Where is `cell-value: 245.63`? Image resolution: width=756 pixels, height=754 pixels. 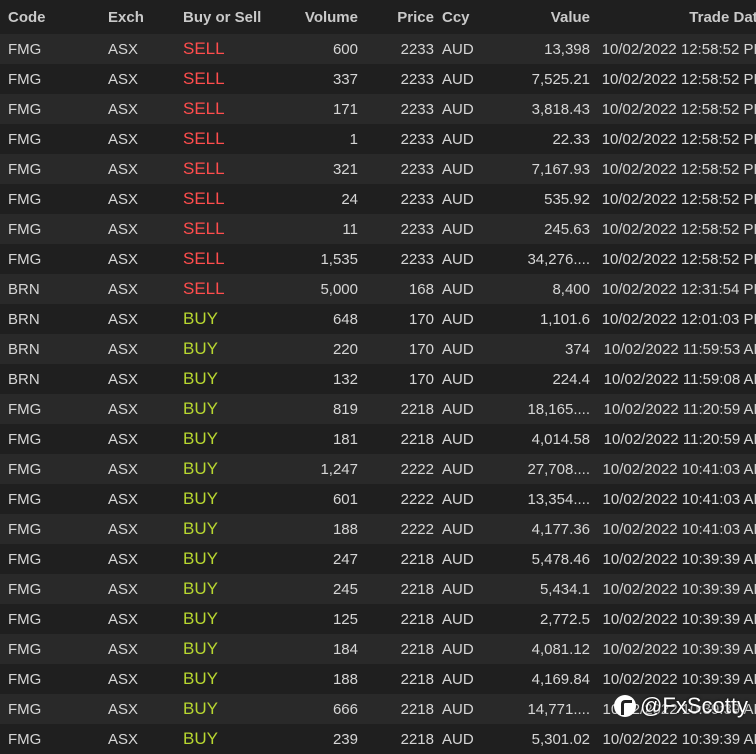
cell-value: 245.63 is located at coordinates (546, 229).